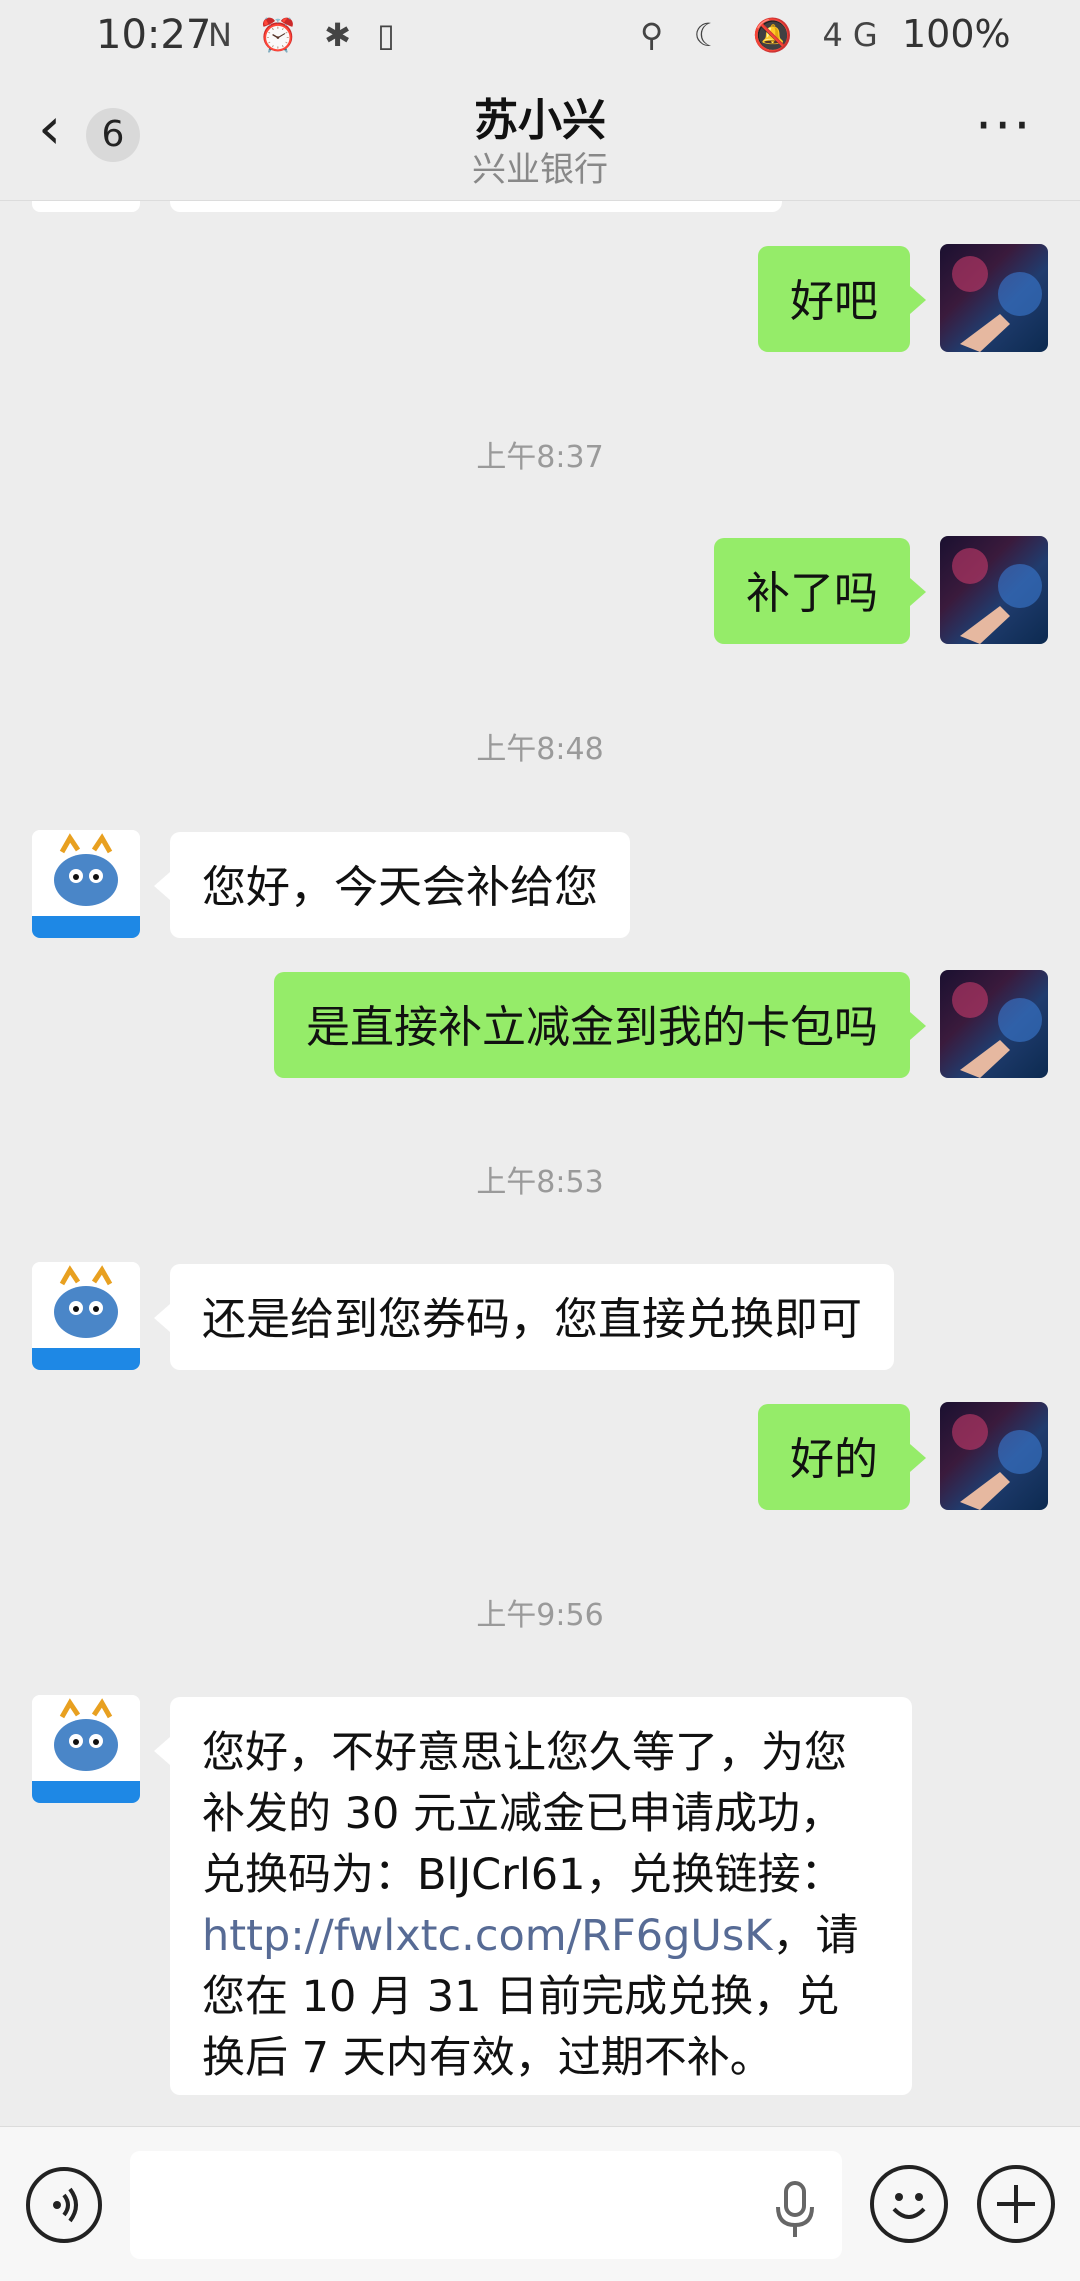  What do you see at coordinates (392, 885) in the screenshot?
I see `received-message: 您好，今天会补给您` at bounding box center [392, 885].